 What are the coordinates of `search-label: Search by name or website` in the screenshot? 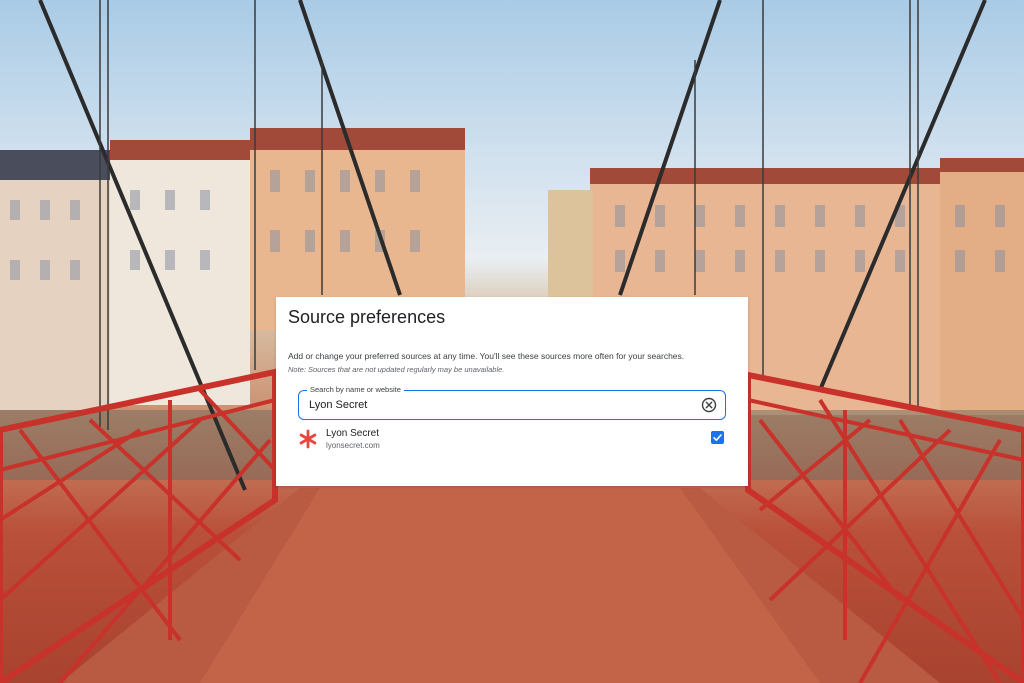 It's located at (355, 390).